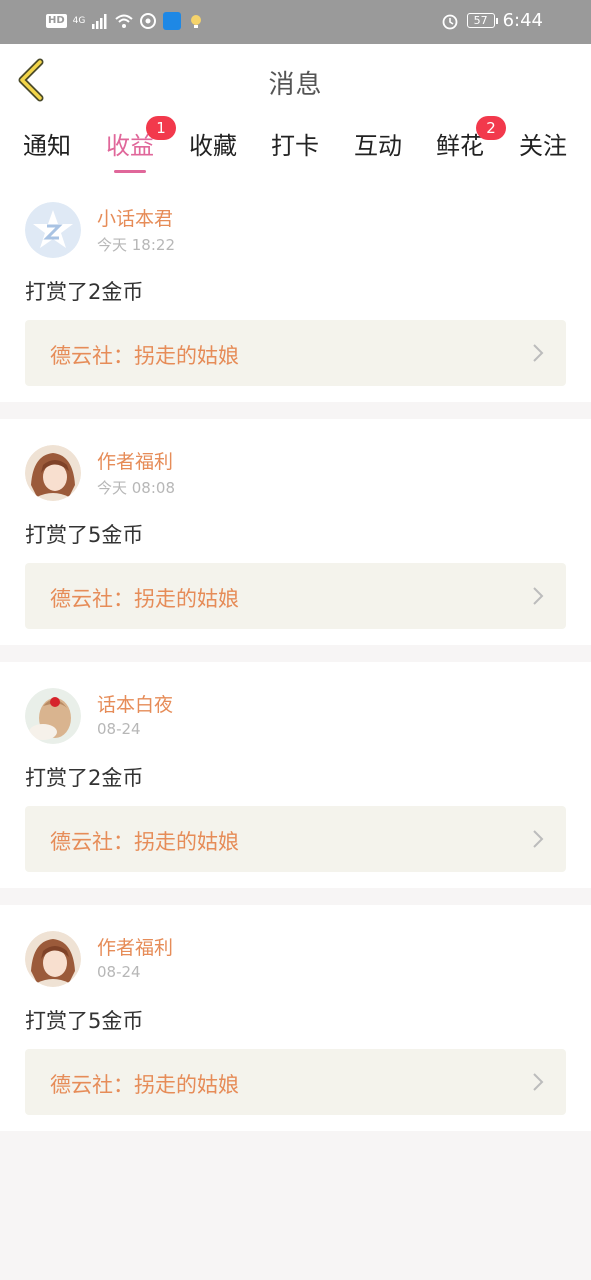  Describe the element at coordinates (130, 171) in the screenshot. I see `active-tab-indicator` at that location.